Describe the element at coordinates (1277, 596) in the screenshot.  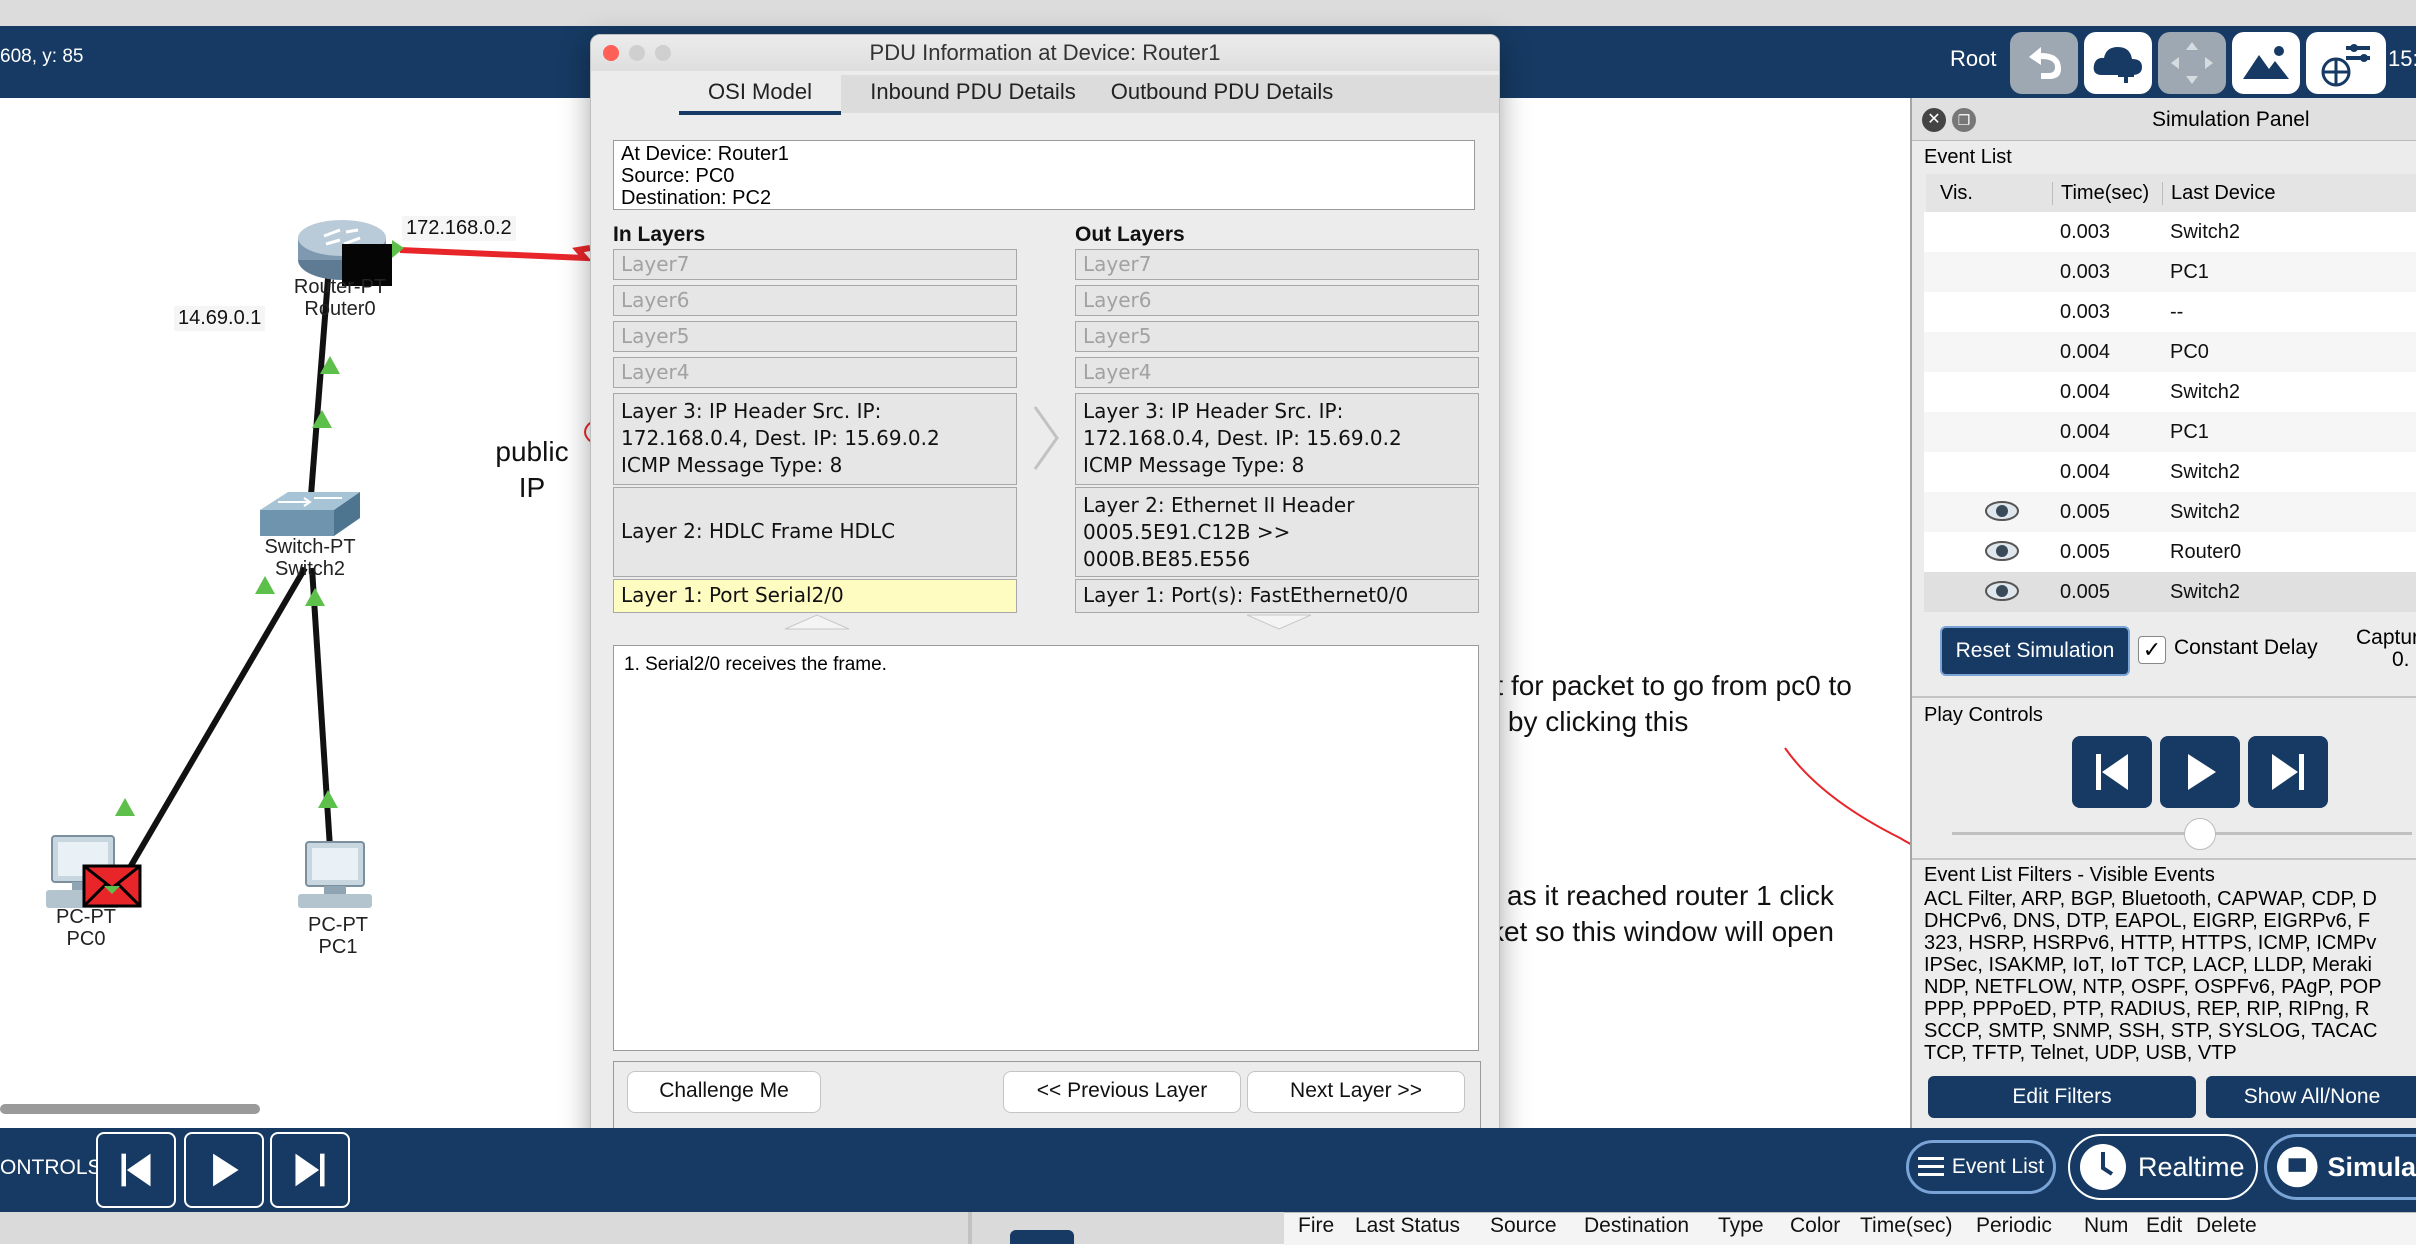
I see `out-layer-1: Layer 1: Port(s): FastEthernet0/0` at that location.